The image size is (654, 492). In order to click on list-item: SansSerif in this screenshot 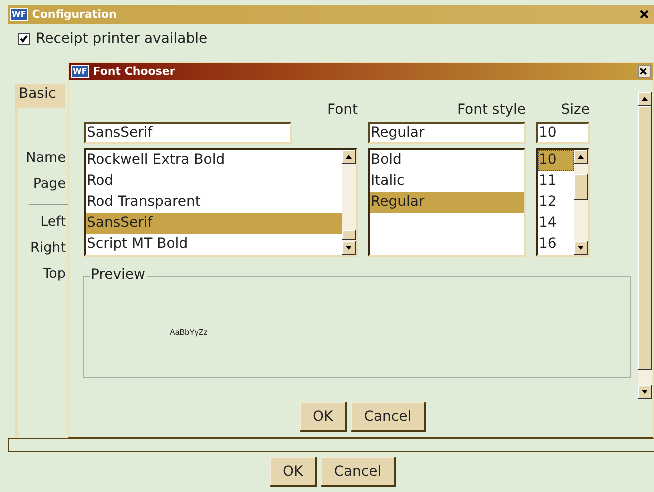, I will do `click(214, 223)`.